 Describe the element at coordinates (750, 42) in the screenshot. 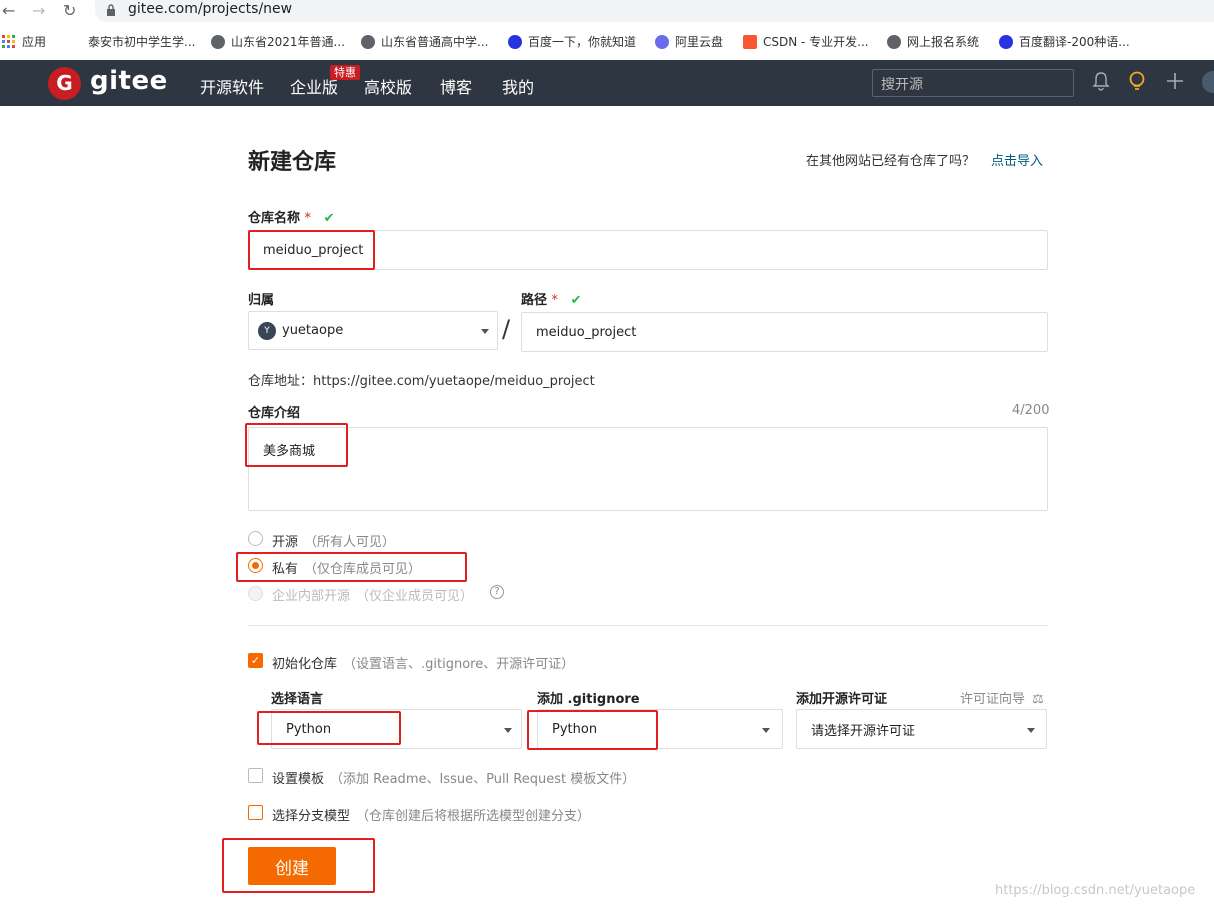

I see `csdn-icon` at that location.